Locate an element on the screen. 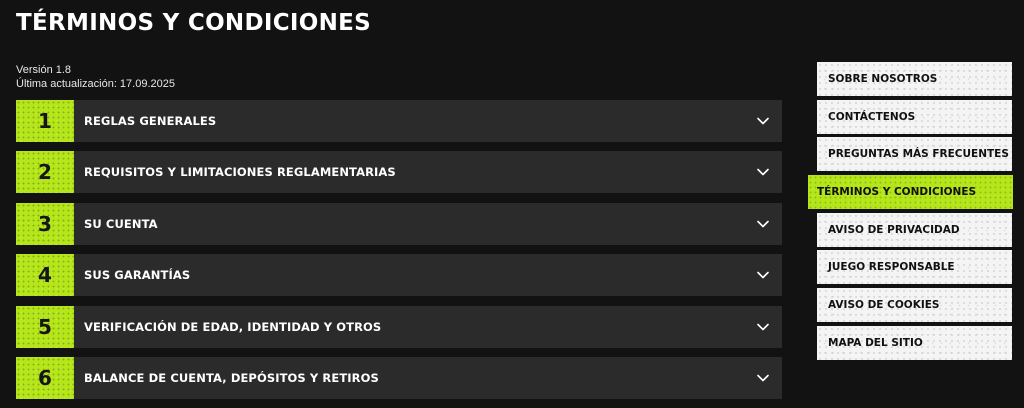  nav-item-preguntas-frecuentes: PREGUNTAS MÁS FRECUENTES is located at coordinates (914, 154).